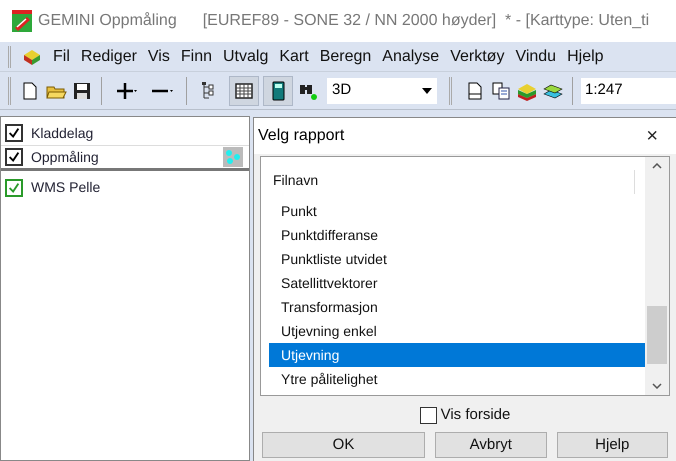 Image resolution: width=676 pixels, height=461 pixels. What do you see at coordinates (657, 276) in the screenshot?
I see `scrollbar` at bounding box center [657, 276].